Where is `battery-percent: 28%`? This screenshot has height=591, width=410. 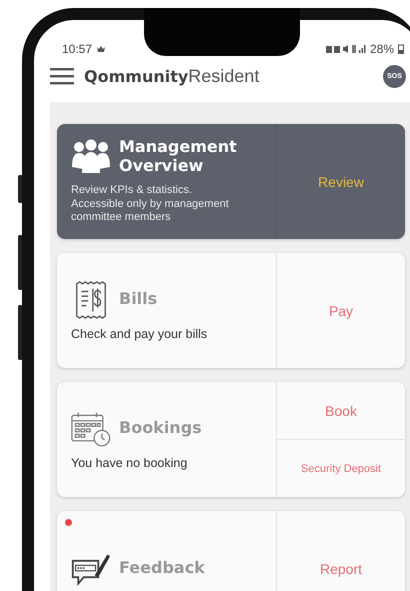 battery-percent: 28% is located at coordinates (382, 49).